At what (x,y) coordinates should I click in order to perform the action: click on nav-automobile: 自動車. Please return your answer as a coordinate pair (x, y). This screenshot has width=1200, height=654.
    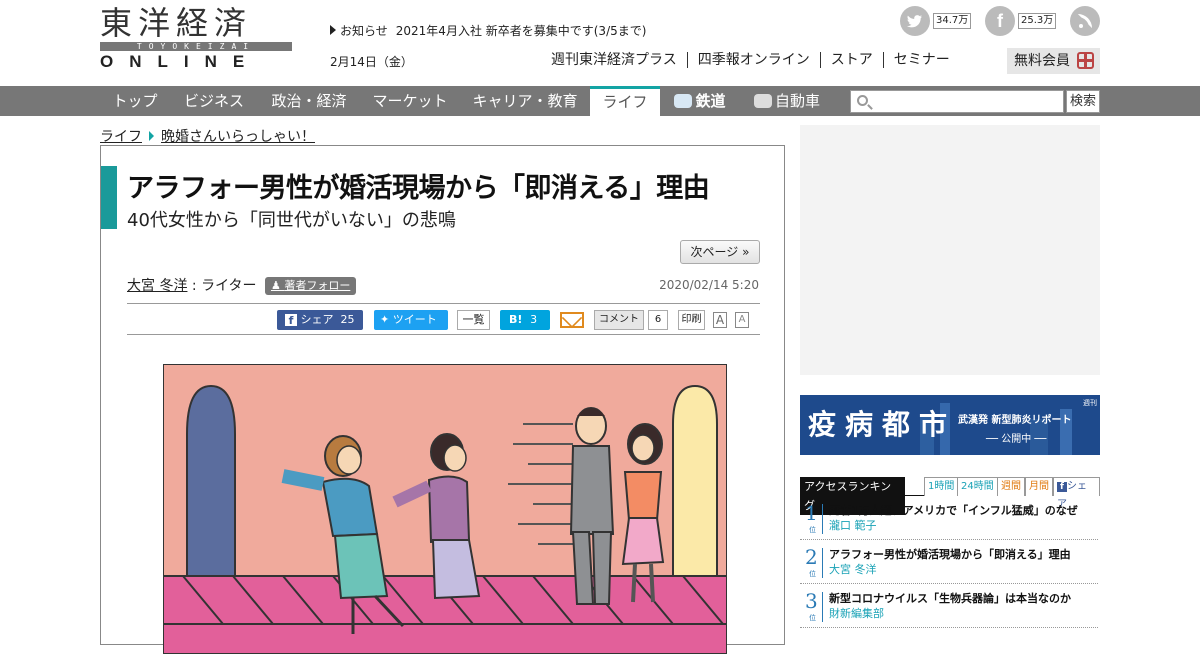
    Looking at the image, I should click on (787, 101).